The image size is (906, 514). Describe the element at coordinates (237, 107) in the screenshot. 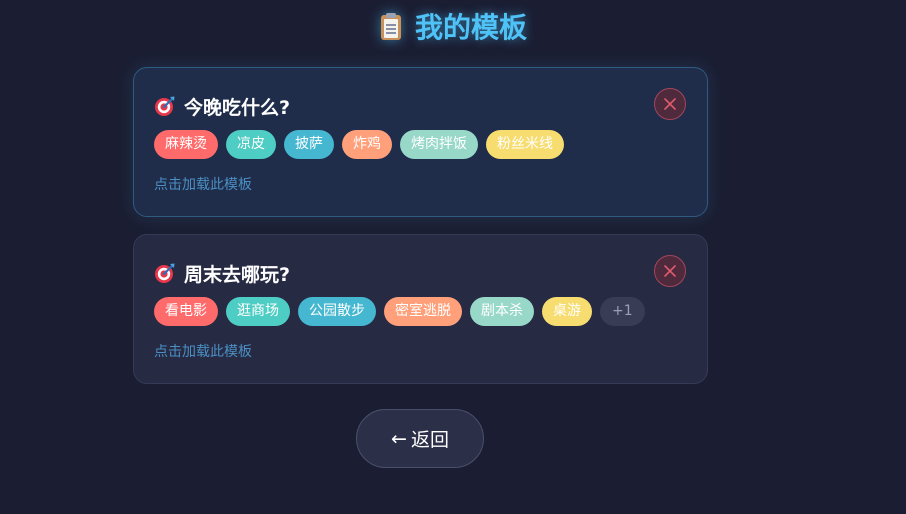

I see `template-title: 今晚吃什么?` at that location.